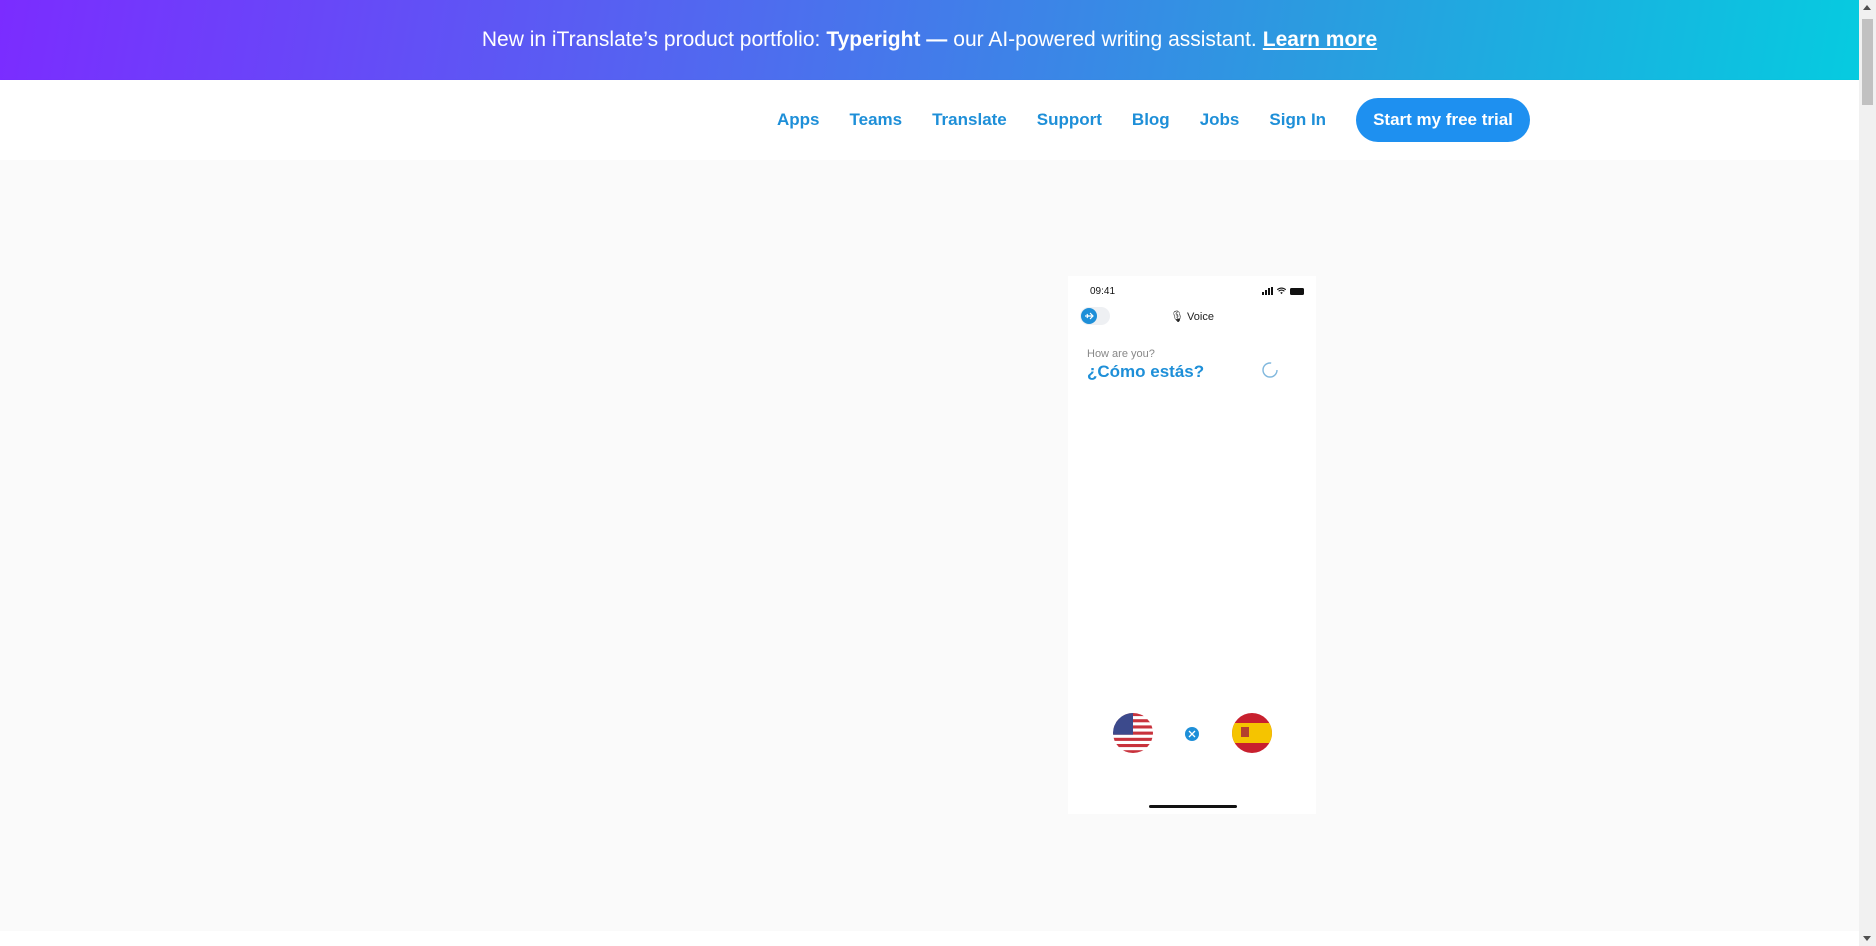 The width and height of the screenshot is (1876, 946). Describe the element at coordinates (1103, 291) in the screenshot. I see `status-time: 09:41` at that location.